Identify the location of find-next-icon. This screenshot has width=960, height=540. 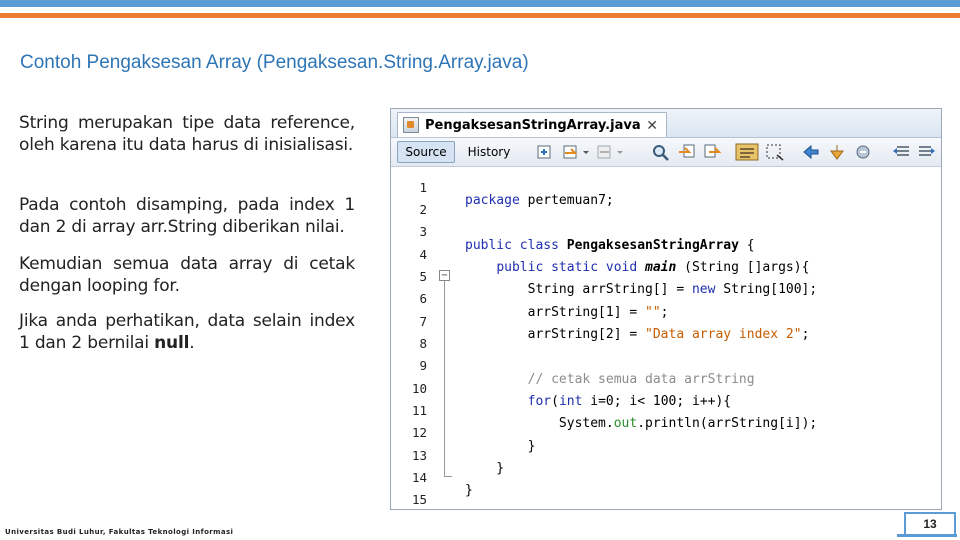
(713, 152).